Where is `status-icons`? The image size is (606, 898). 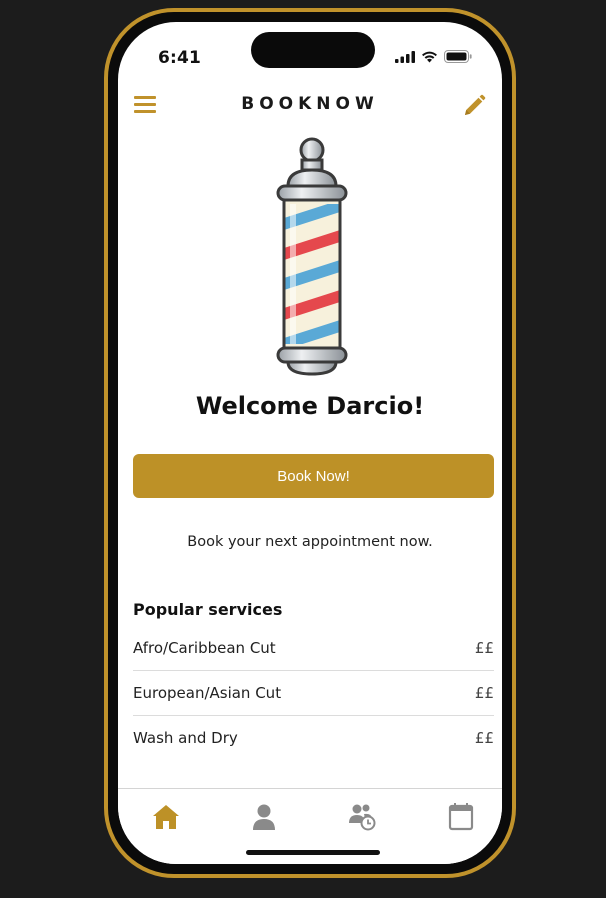 status-icons is located at coordinates (433, 56).